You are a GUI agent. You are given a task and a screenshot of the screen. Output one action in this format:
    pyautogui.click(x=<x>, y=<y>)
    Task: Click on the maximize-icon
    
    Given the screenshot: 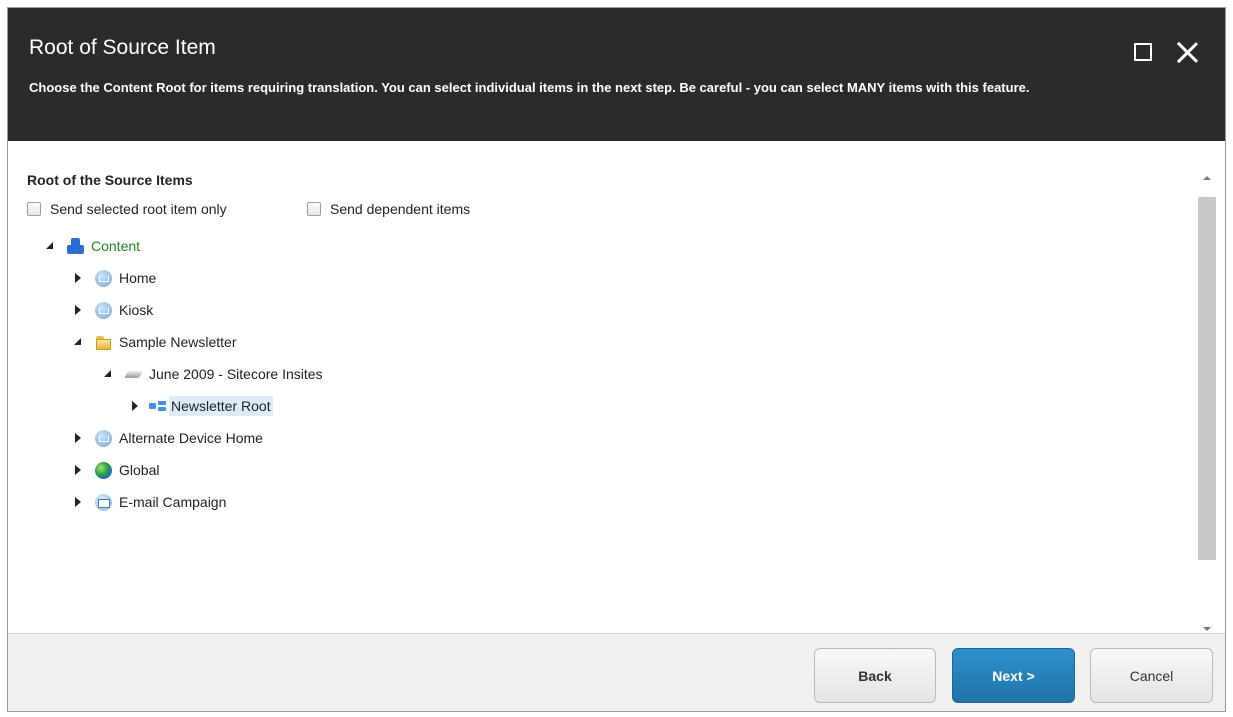 What is the action you would take?
    pyautogui.click(x=1143, y=52)
    